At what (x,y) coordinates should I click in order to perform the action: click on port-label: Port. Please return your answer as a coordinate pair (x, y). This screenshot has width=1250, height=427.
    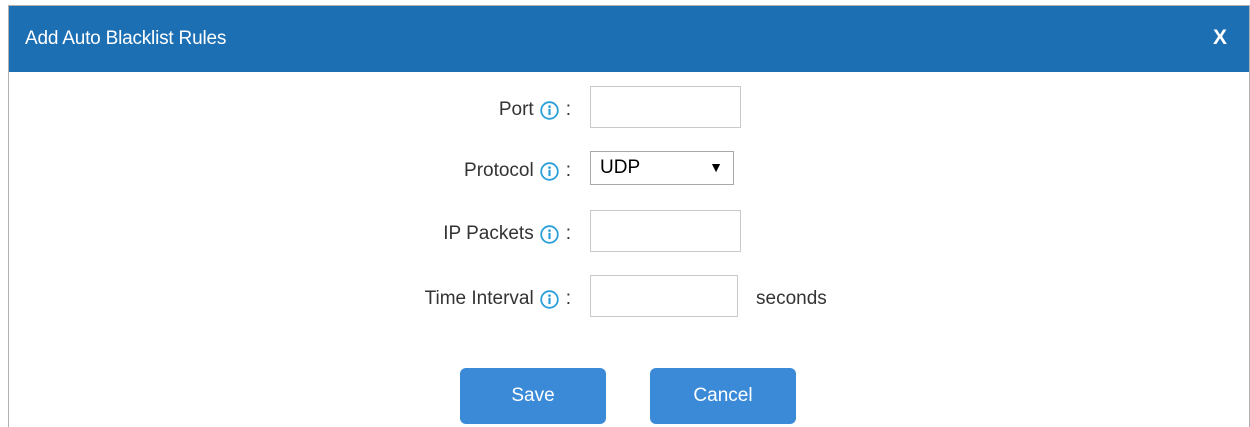
    Looking at the image, I should click on (516, 109).